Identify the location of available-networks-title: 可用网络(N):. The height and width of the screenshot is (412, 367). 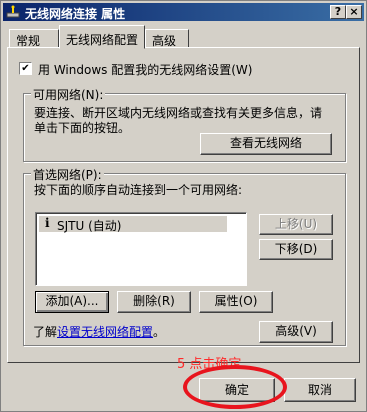
(68, 94).